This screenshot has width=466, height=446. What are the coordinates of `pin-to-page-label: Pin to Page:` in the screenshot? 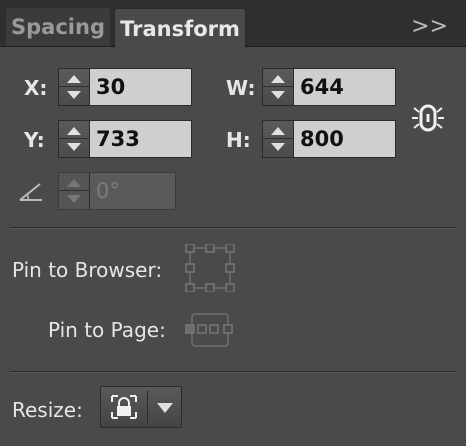 It's located at (107, 330).